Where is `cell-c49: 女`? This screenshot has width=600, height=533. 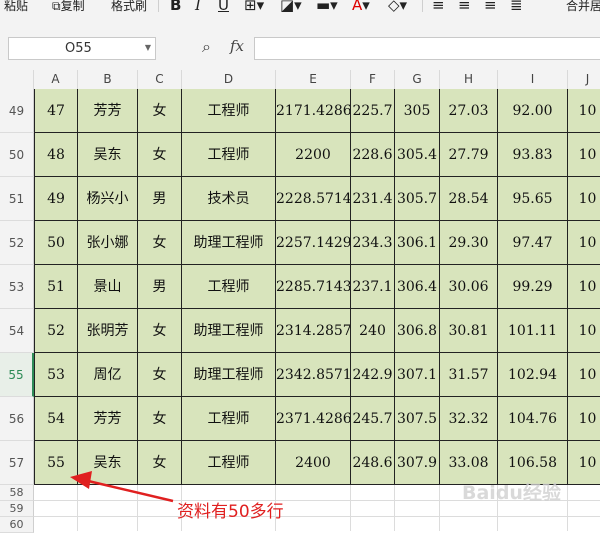
cell-c49: 女 is located at coordinates (160, 111).